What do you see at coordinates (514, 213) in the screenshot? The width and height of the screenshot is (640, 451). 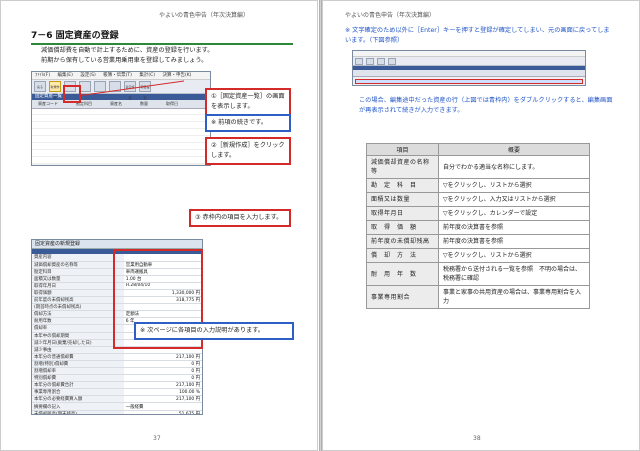 I see `desc-summary: ▽をクリックし、カレンダーで設定` at bounding box center [514, 213].